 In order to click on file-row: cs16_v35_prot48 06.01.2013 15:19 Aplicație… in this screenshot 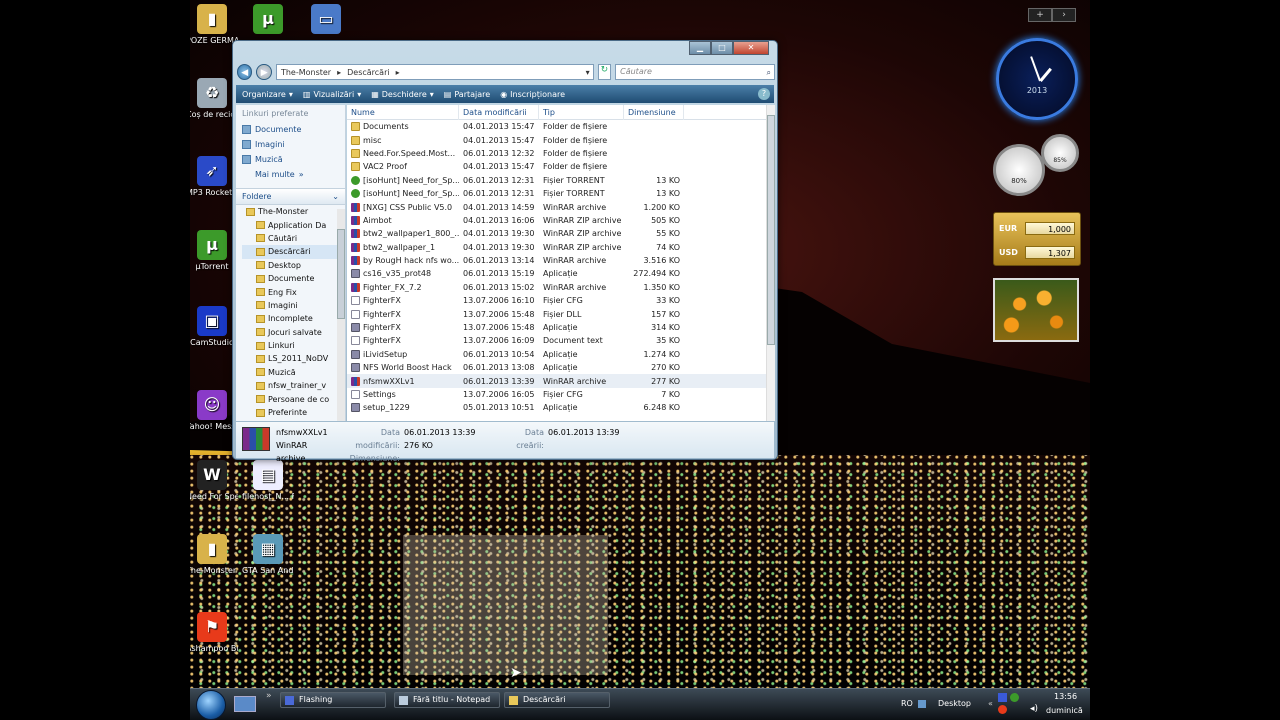, I will do `click(561, 273)`.